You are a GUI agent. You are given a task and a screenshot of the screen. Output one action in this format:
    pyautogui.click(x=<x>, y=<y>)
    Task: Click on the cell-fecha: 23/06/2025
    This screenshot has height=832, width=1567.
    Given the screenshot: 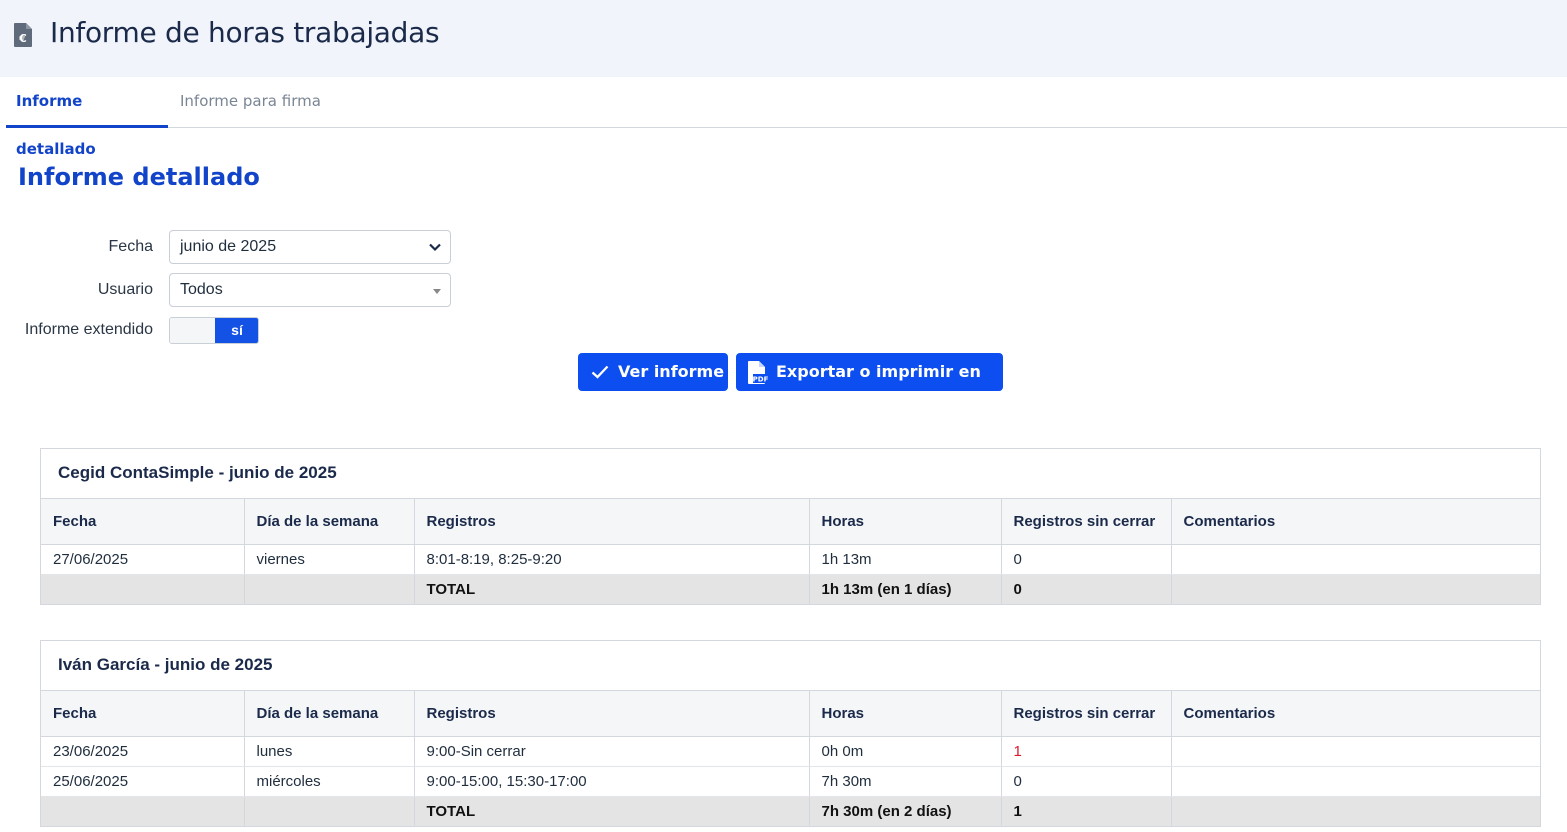 What is the action you would take?
    pyautogui.click(x=143, y=751)
    